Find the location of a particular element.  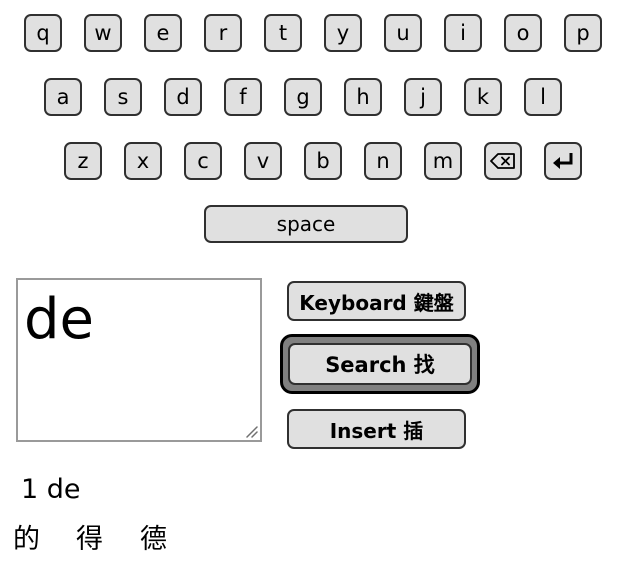

key-label: m is located at coordinates (443, 160).